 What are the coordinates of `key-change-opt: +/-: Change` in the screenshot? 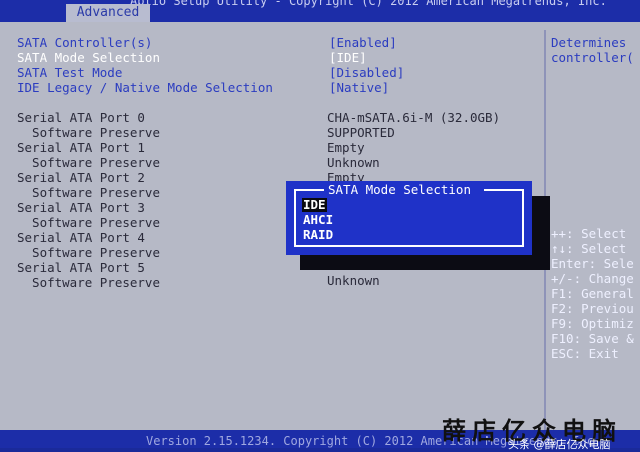 It's located at (592, 278).